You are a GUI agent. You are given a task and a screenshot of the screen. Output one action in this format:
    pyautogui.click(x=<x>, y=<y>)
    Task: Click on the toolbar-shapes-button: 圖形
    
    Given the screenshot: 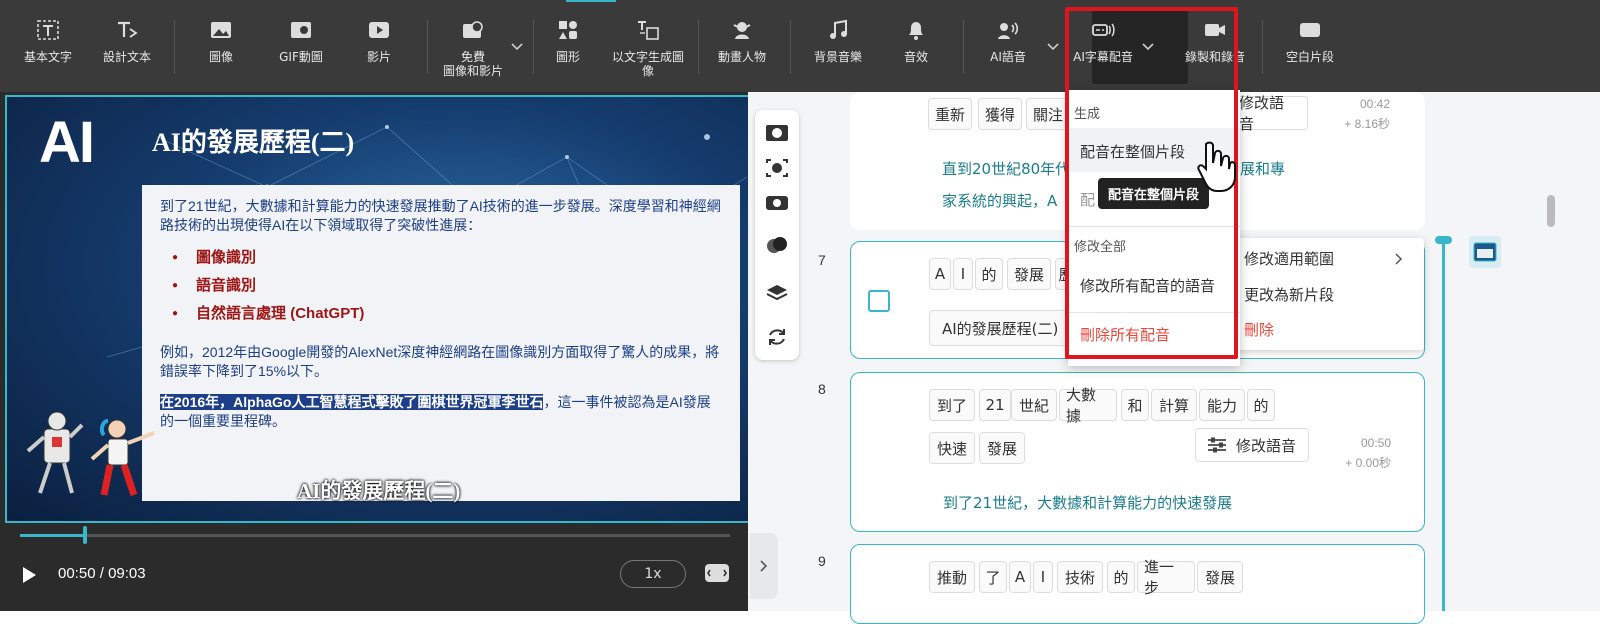 What is the action you would take?
    pyautogui.click(x=568, y=50)
    